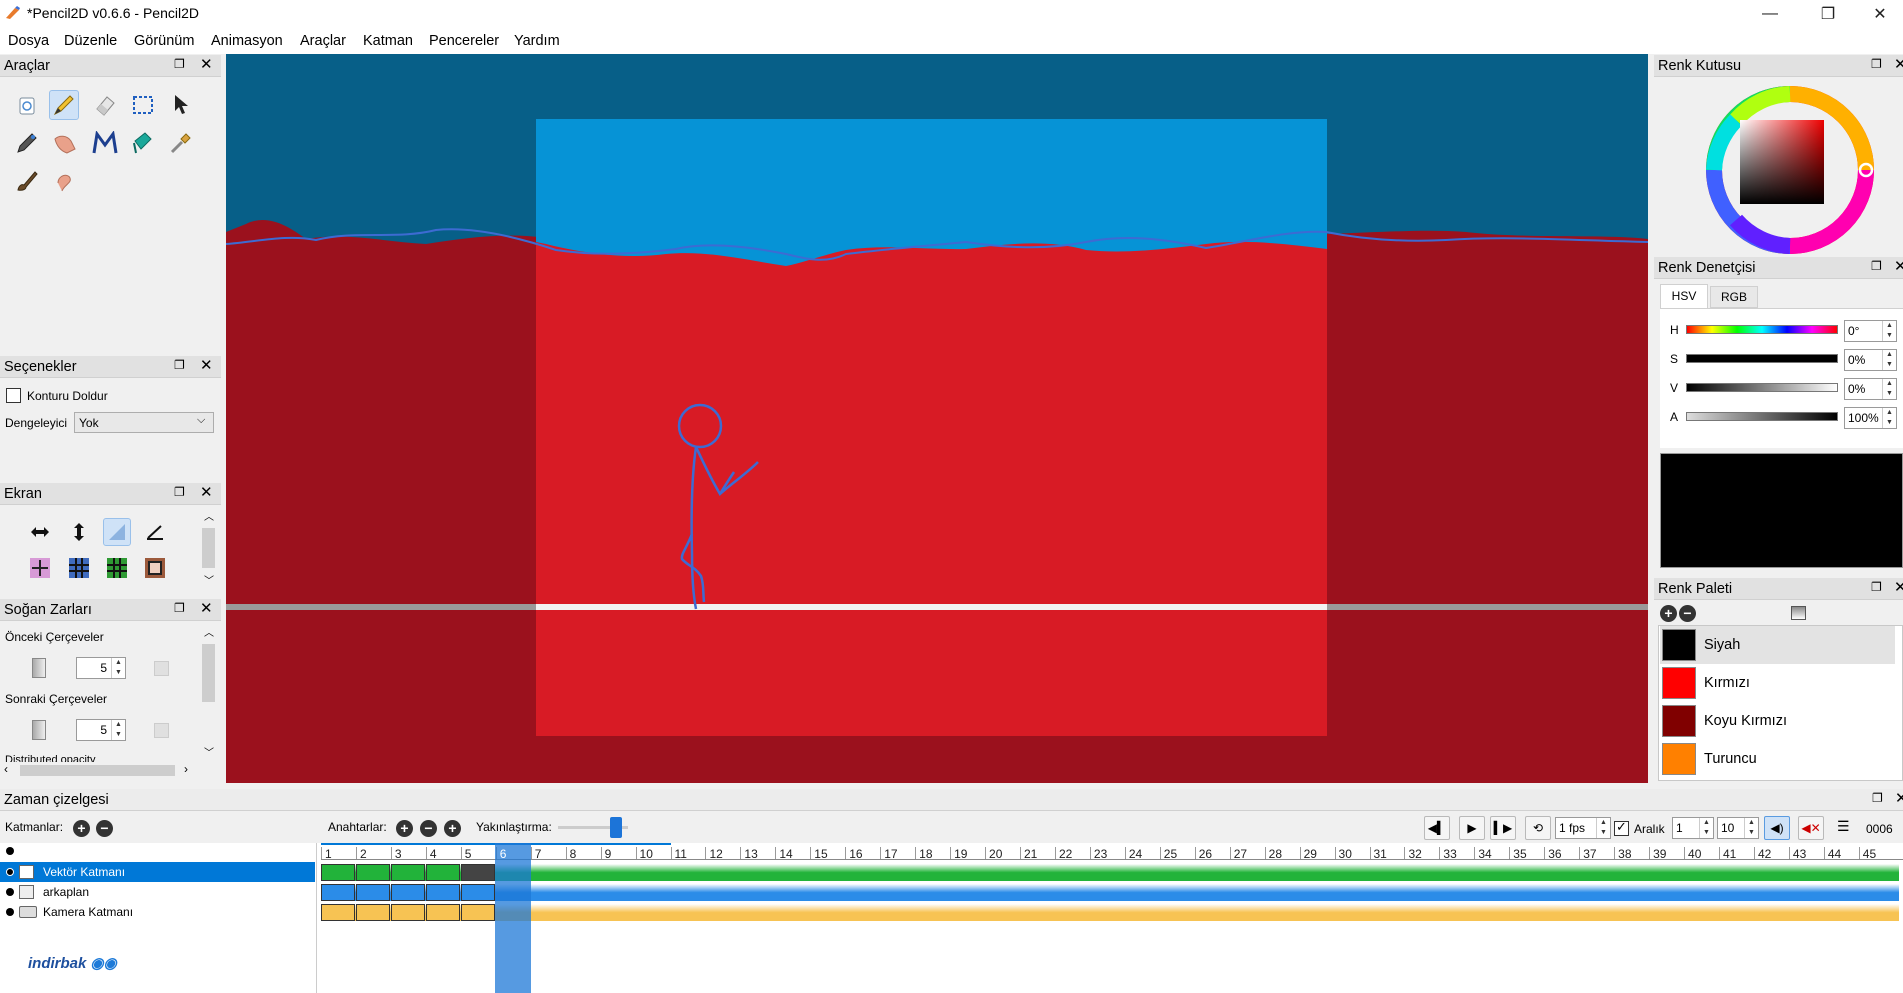  I want to click on menu-katman: Katman, so click(388, 41).